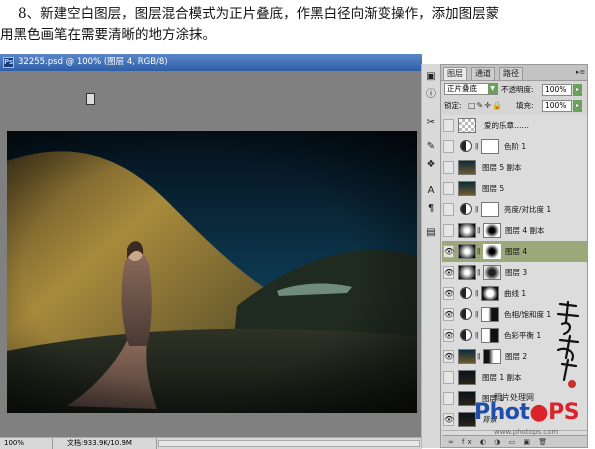 The width and height of the screenshot is (595, 449). Describe the element at coordinates (14, 443) in the screenshot. I see `zoom-level: 100%` at that location.